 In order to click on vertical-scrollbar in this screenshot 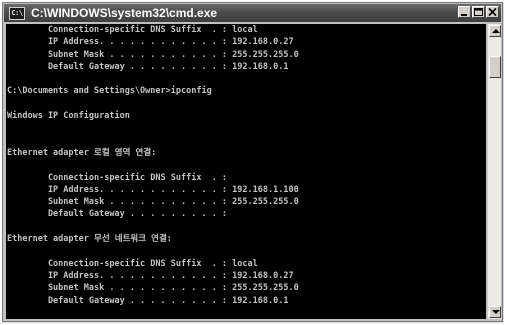, I will do `click(494, 171)`.